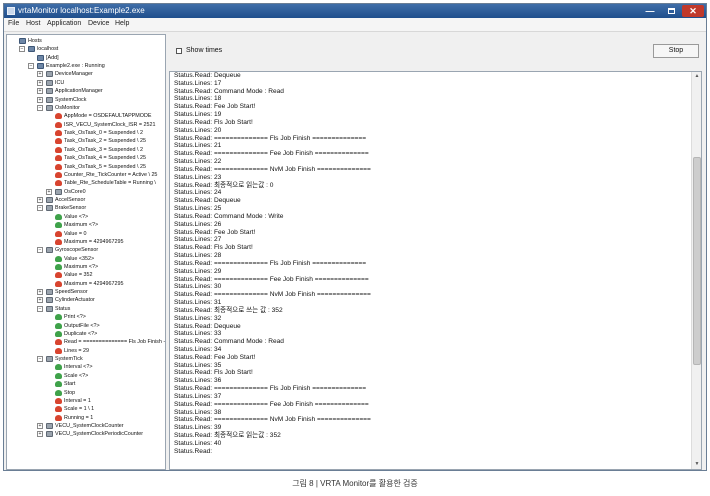 The height and width of the screenshot is (496, 710). I want to click on tree-item-label: Value <?>, so click(76, 216).